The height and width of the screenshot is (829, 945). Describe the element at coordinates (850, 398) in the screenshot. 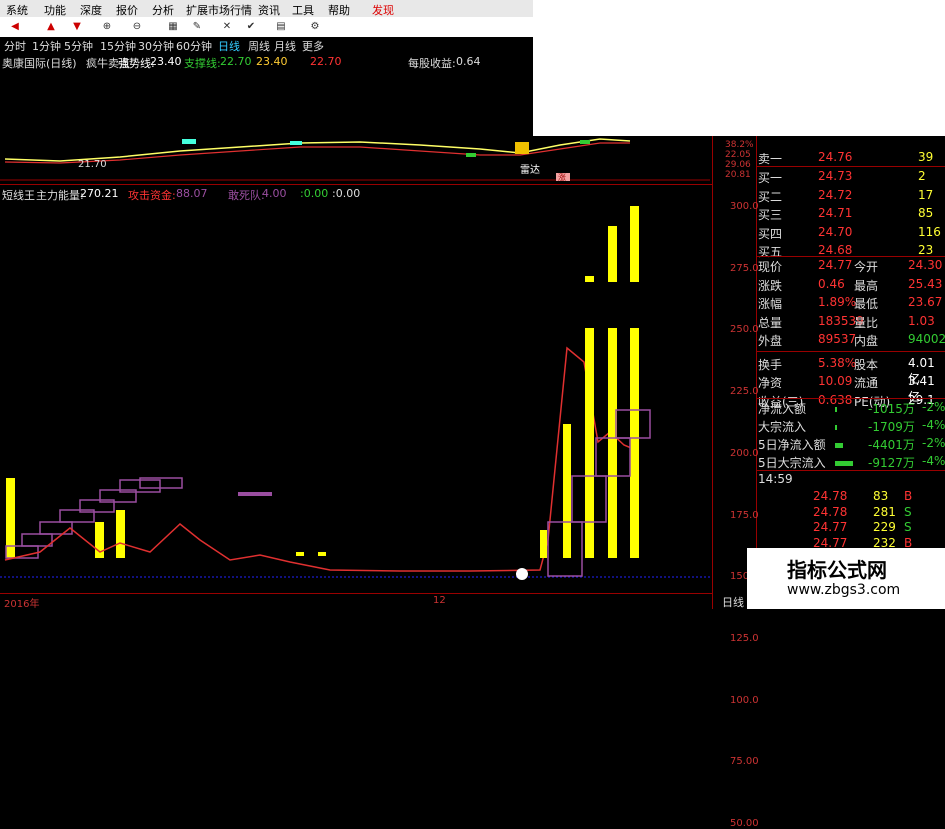

I see `panel-separator` at that location.